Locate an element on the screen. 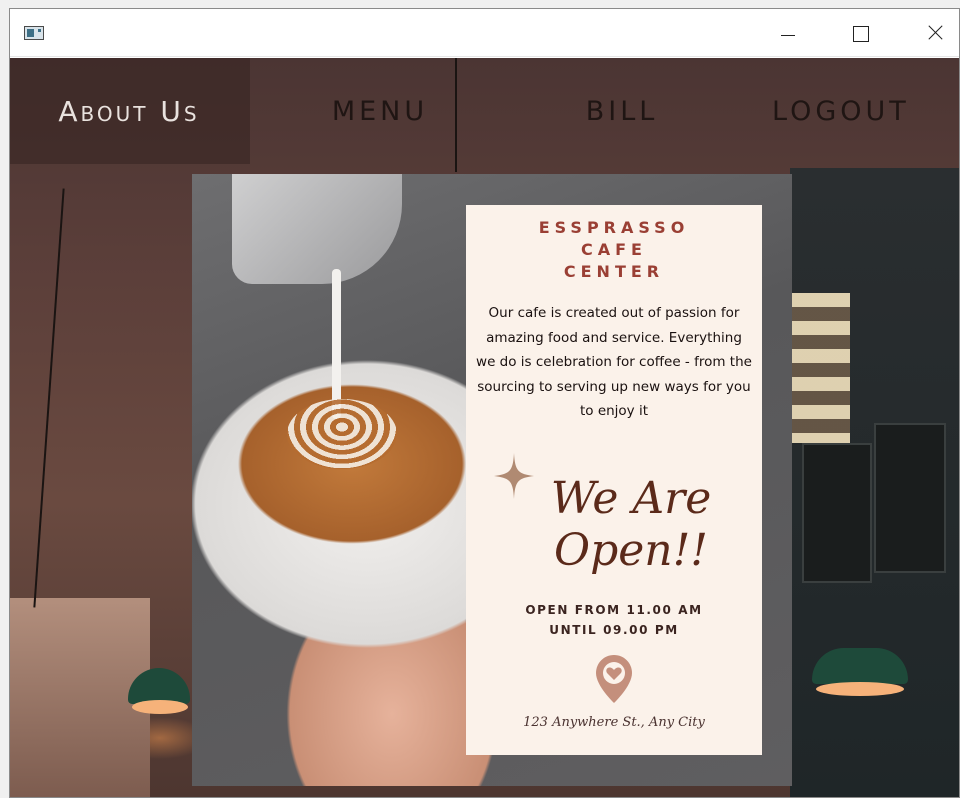  close-icon is located at coordinates (935, 33).